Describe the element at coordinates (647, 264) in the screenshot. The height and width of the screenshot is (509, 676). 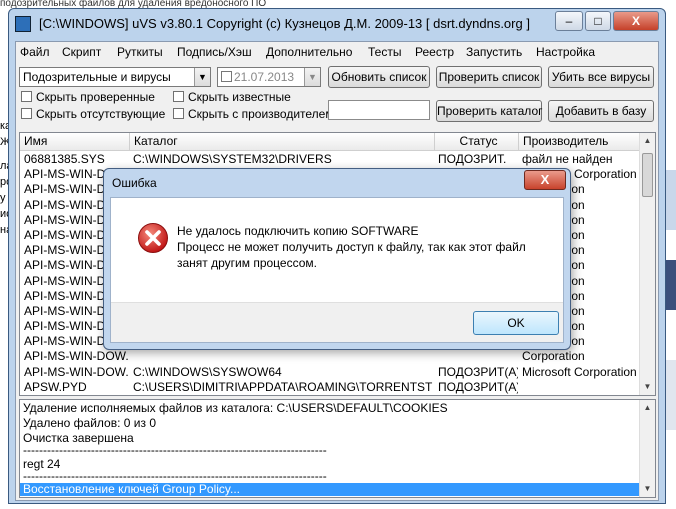
I see `list-scrollbar: ▲ ▼` at that location.